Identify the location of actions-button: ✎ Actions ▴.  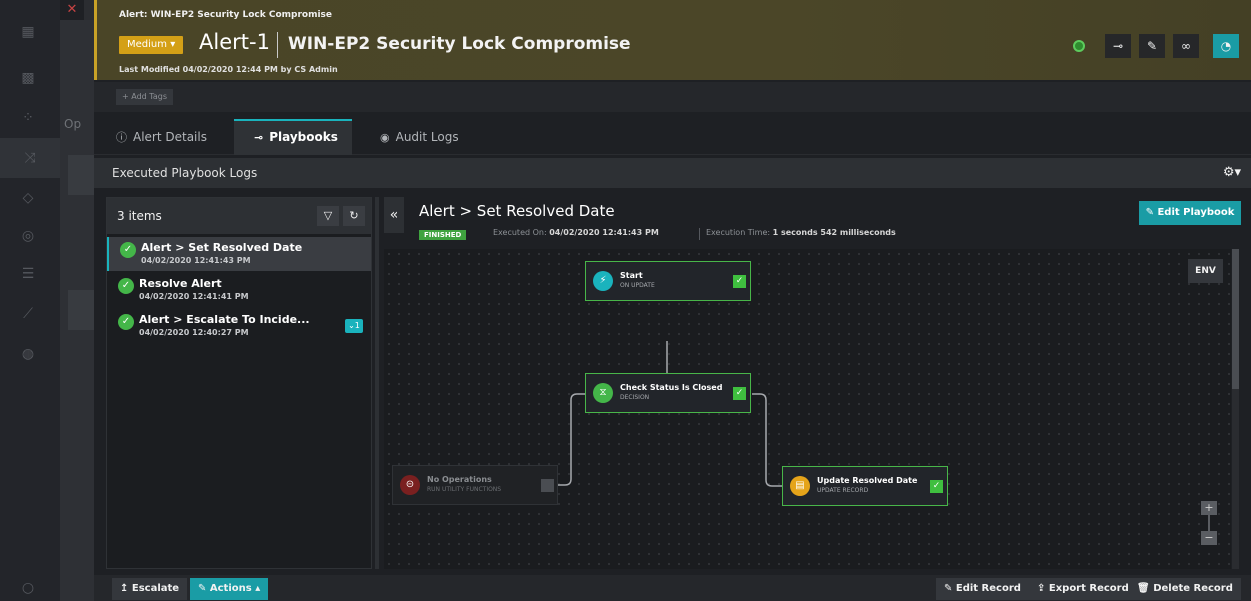
(229, 589).